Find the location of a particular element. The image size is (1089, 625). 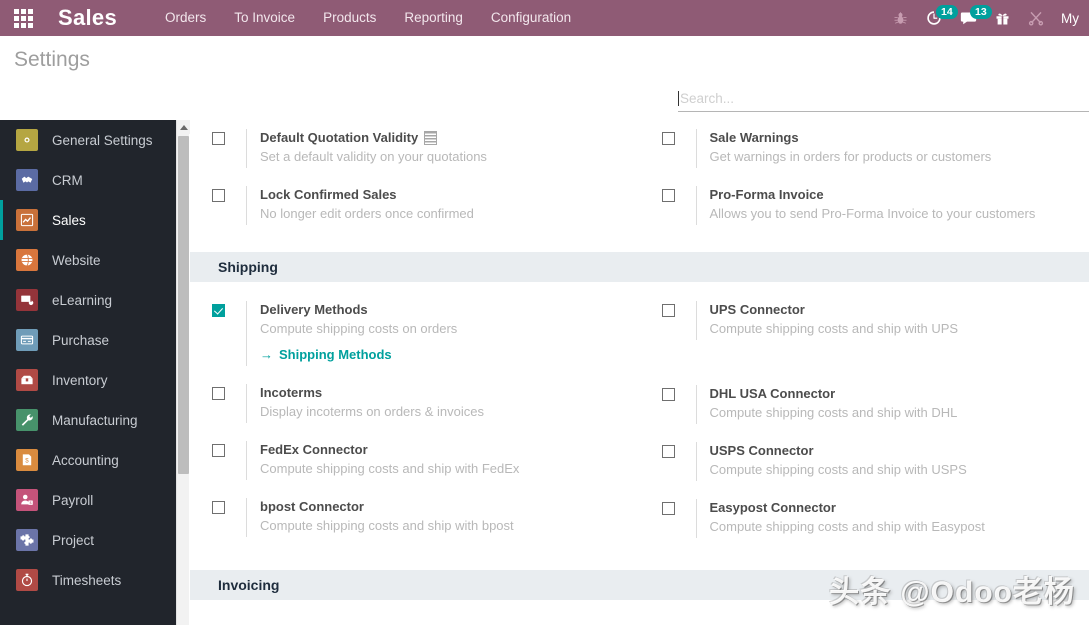

chart-line-icon is located at coordinates (27, 220).